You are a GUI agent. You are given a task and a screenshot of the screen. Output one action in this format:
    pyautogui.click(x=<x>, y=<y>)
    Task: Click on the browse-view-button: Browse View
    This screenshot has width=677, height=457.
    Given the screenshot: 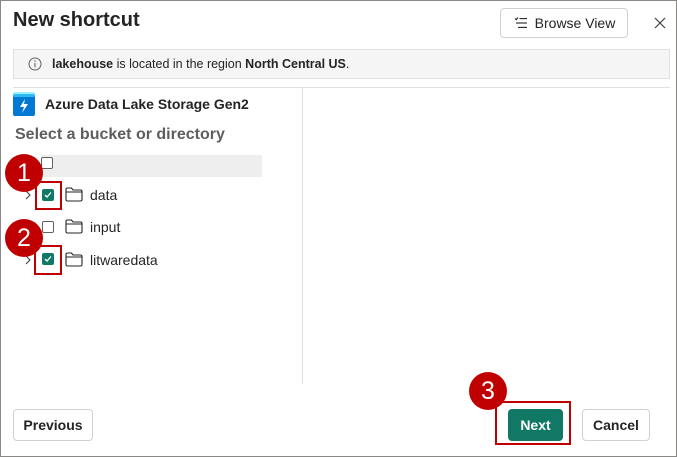 What is the action you would take?
    pyautogui.click(x=564, y=23)
    